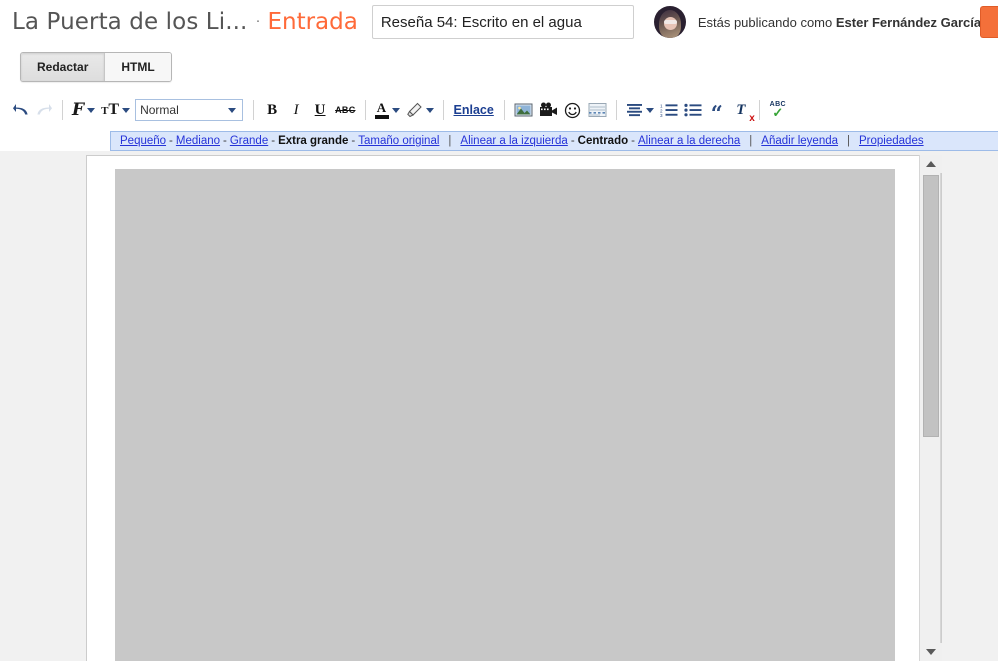  What do you see at coordinates (474, 110) in the screenshot?
I see `insert-link-button: Enlace` at bounding box center [474, 110].